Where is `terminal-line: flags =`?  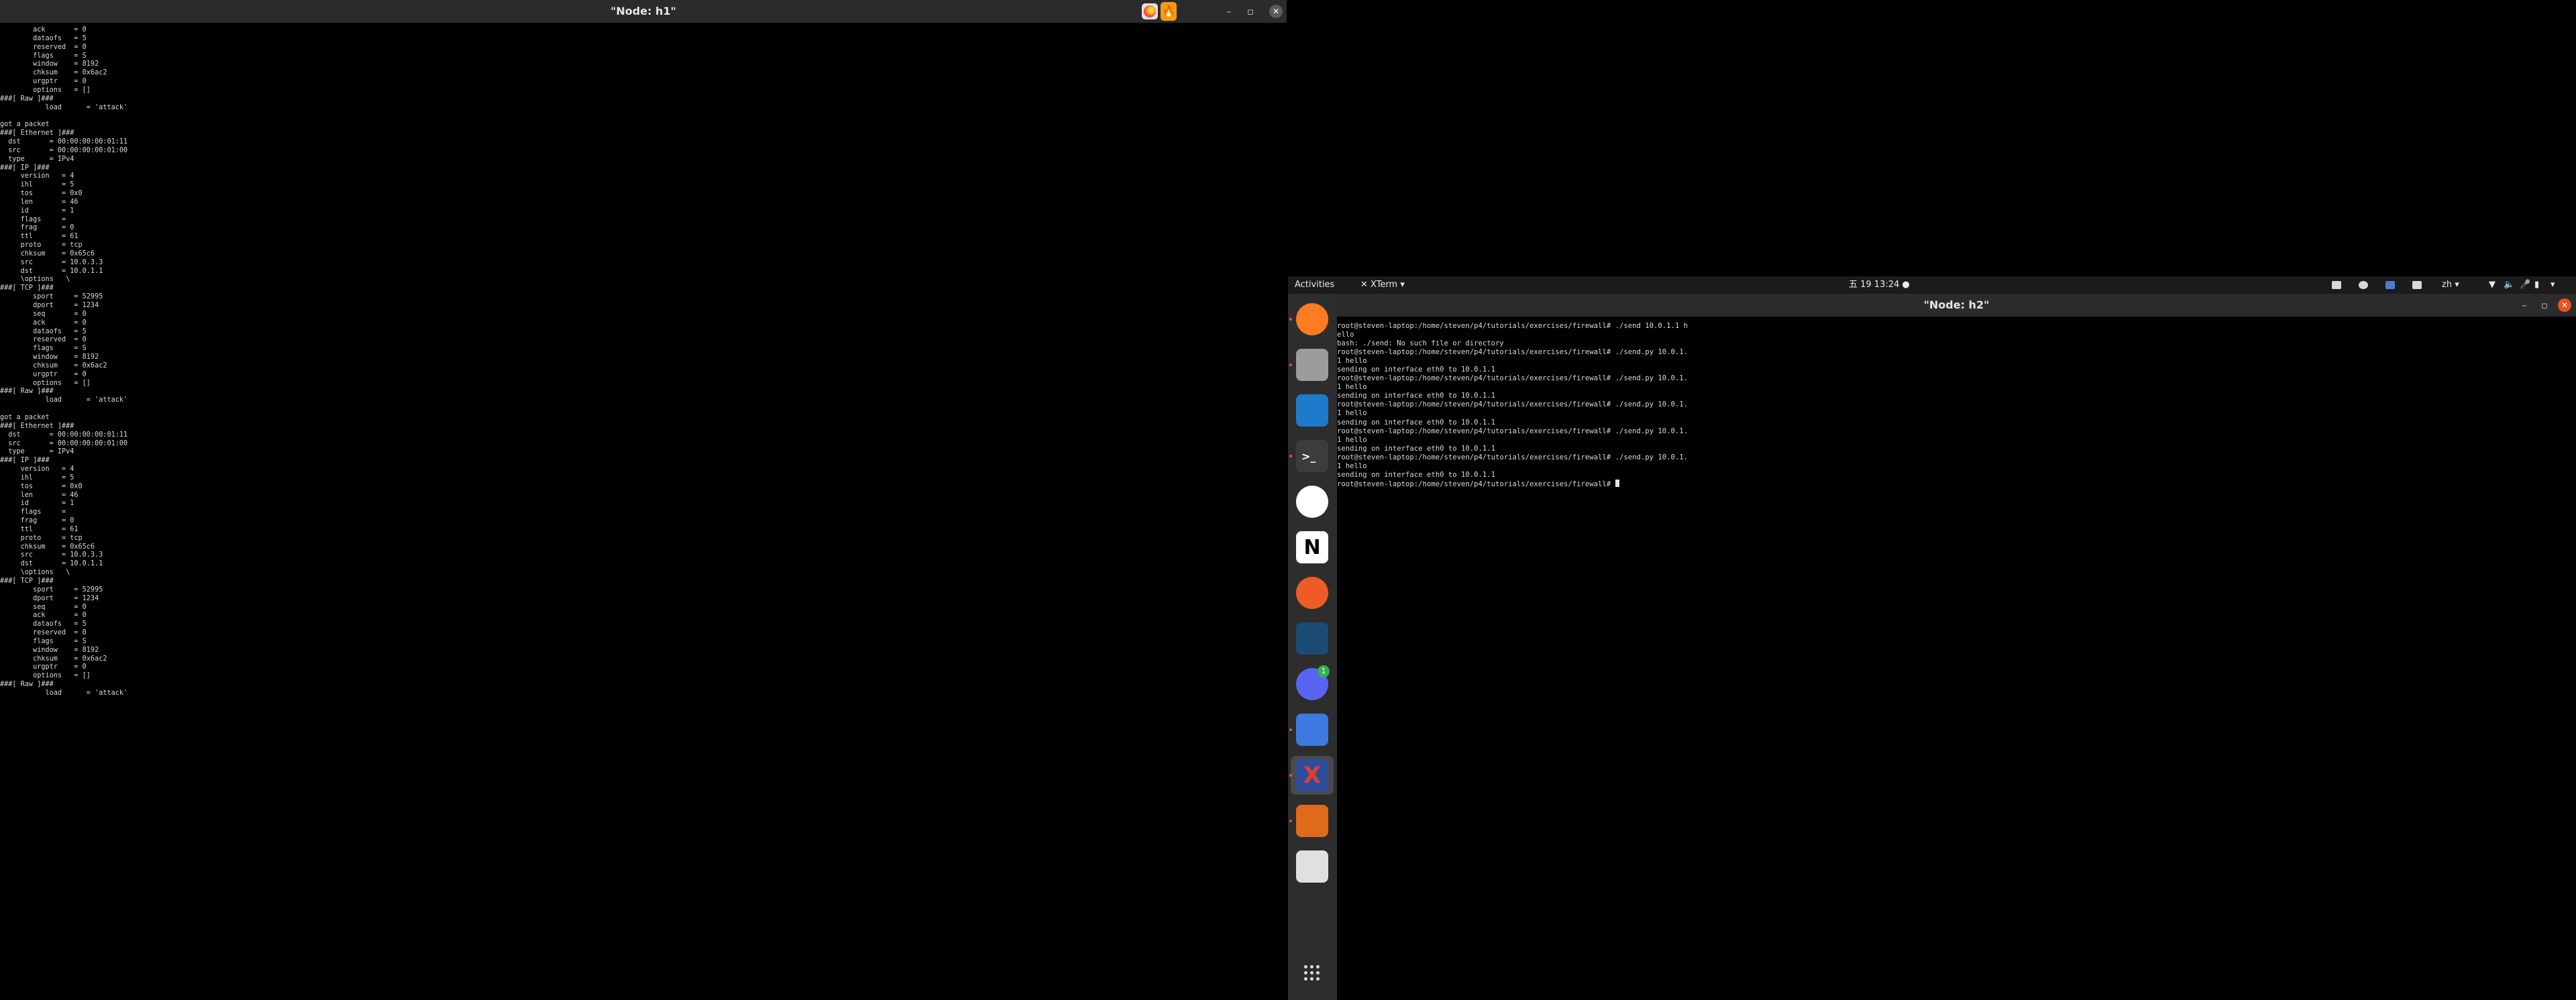
terminal-line: flags = is located at coordinates (33, 512).